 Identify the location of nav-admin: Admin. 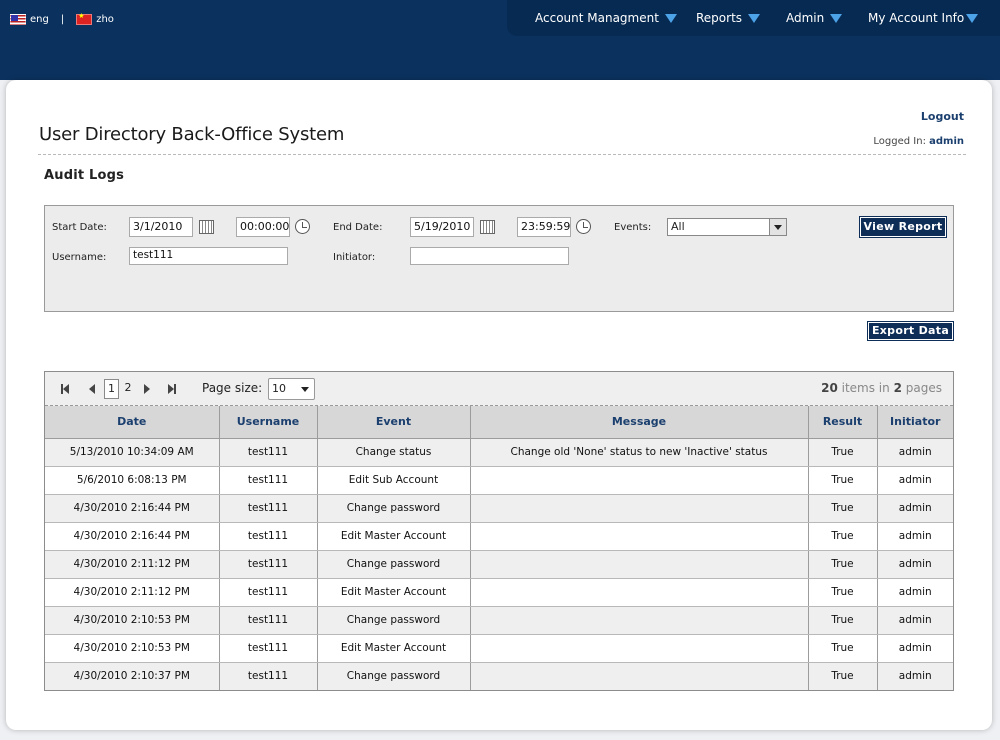
(814, 18).